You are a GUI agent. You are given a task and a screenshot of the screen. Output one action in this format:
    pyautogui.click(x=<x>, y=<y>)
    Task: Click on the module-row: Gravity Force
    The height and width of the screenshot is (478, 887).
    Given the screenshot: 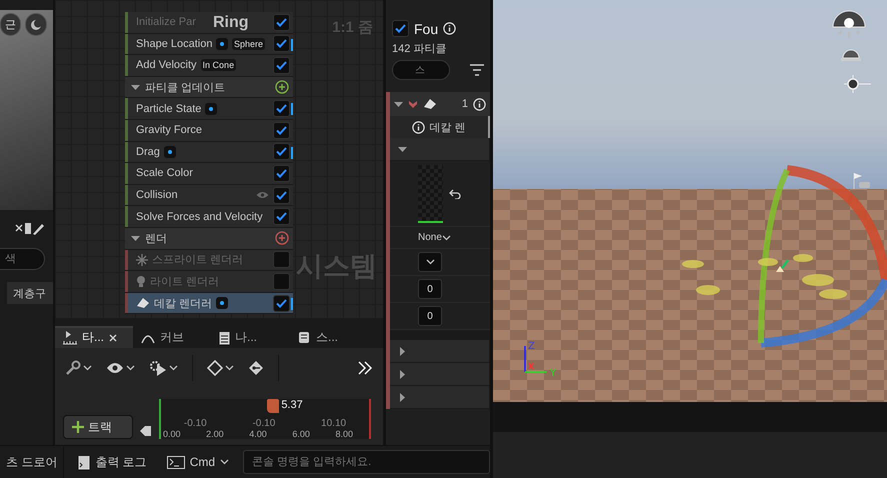 What is the action you would take?
    pyautogui.click(x=209, y=131)
    